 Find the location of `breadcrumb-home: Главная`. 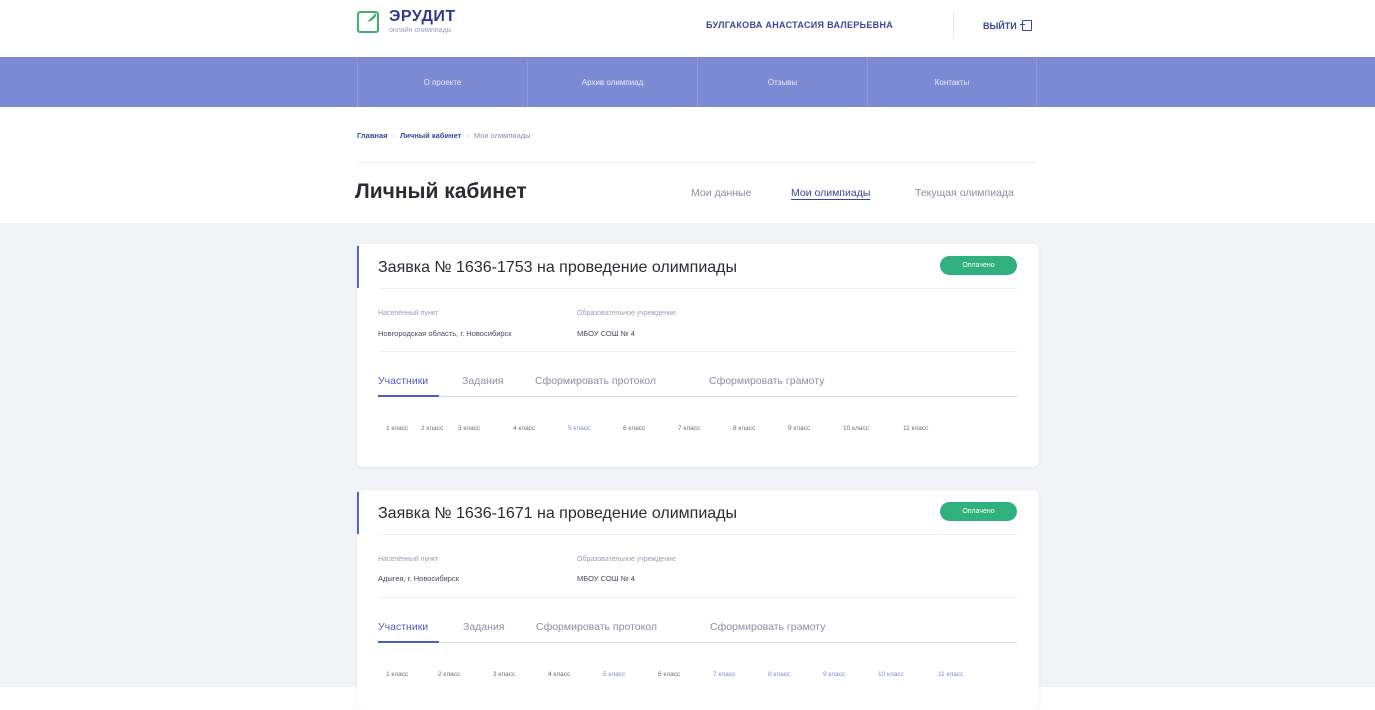

breadcrumb-home: Главная is located at coordinates (372, 135).